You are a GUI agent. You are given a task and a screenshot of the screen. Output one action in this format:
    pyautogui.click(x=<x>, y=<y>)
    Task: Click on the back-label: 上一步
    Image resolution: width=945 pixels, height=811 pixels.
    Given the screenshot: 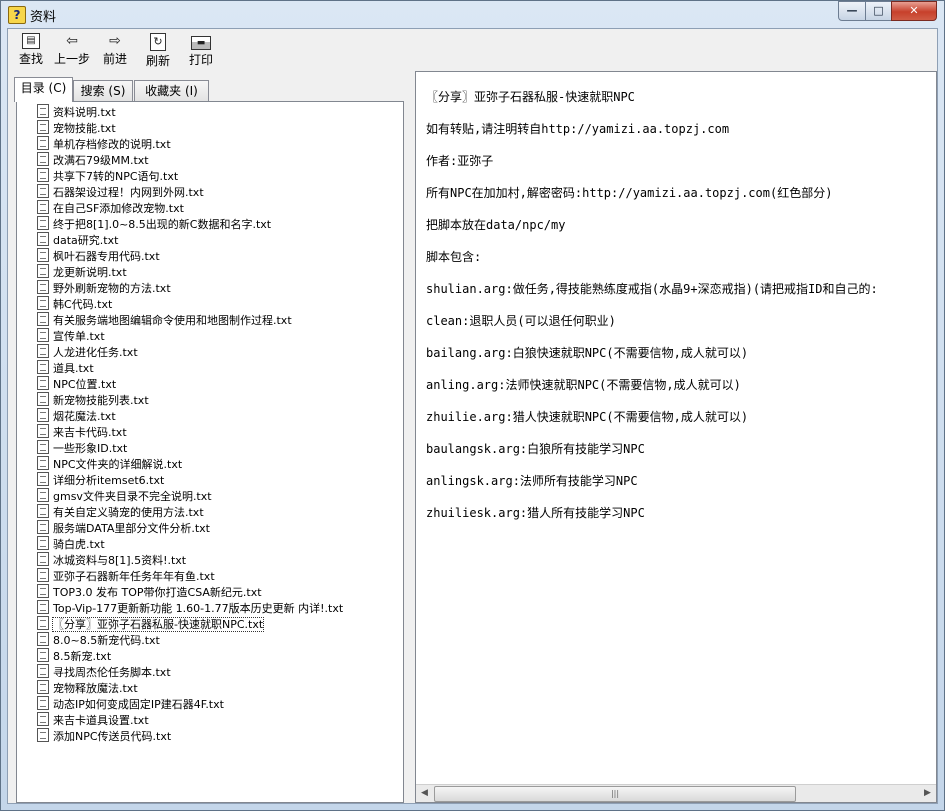 What is the action you would take?
    pyautogui.click(x=71, y=59)
    